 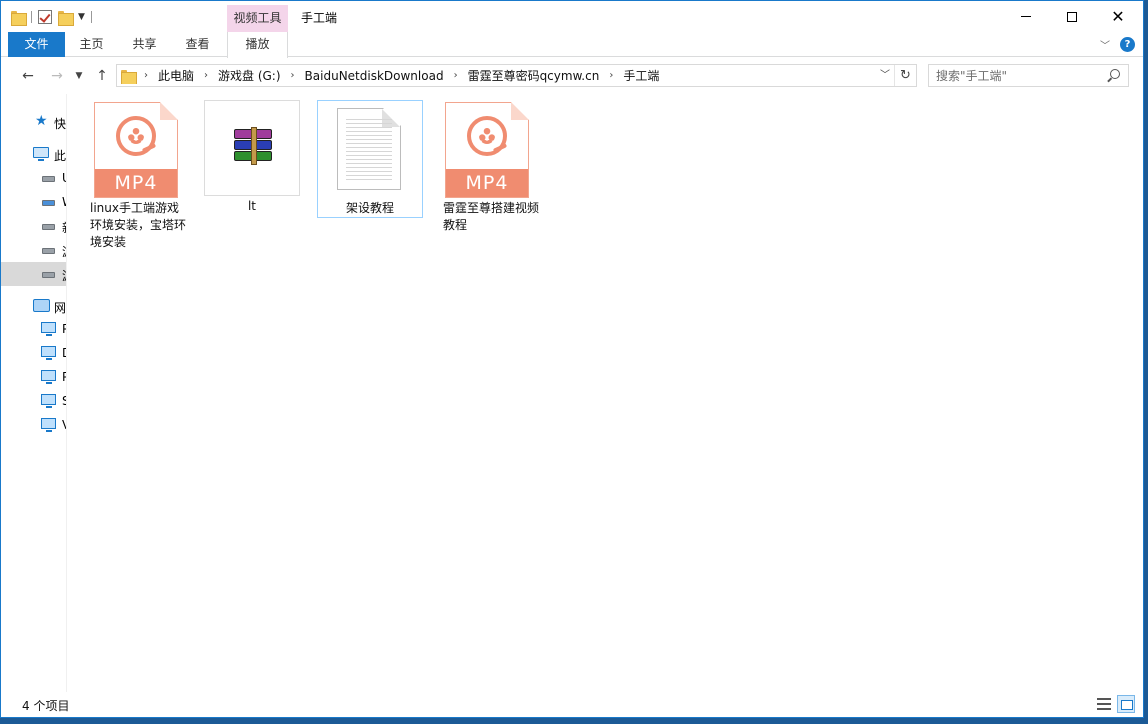 What do you see at coordinates (33, 178) in the screenshot?
I see `nav-item-drive: U` at bounding box center [33, 178].